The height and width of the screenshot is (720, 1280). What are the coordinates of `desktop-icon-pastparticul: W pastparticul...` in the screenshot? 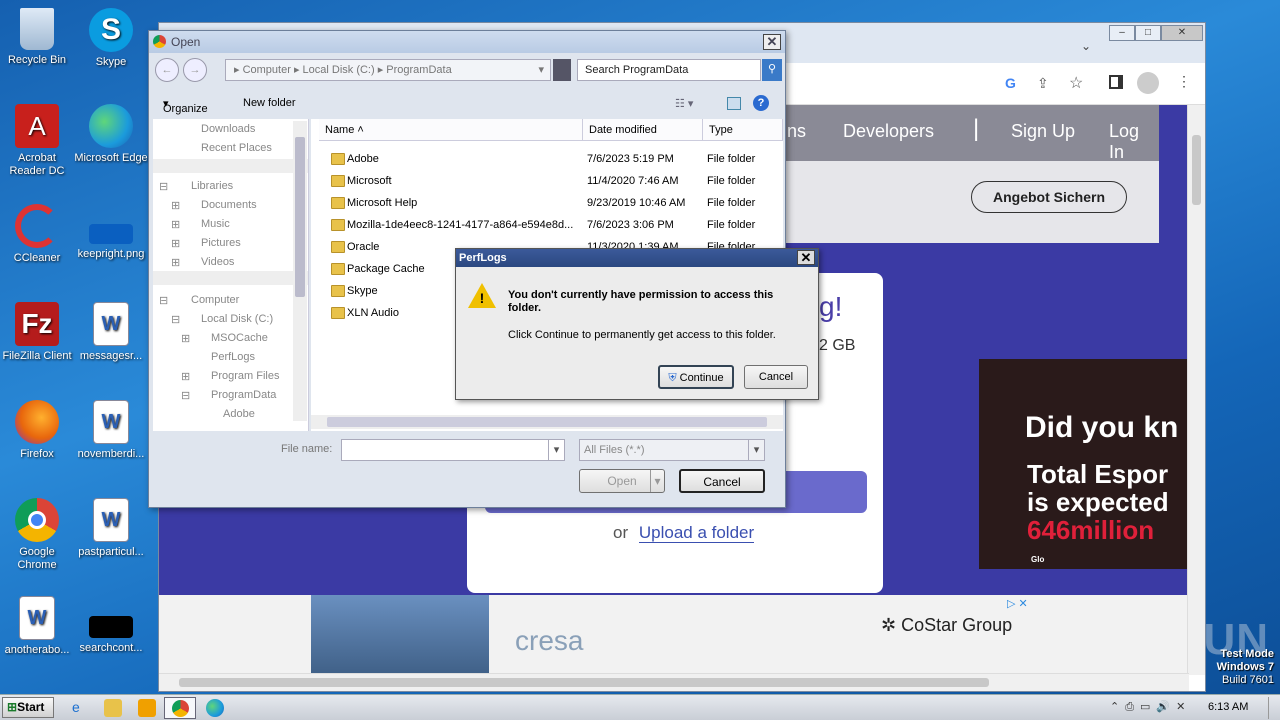 It's located at (111, 528).